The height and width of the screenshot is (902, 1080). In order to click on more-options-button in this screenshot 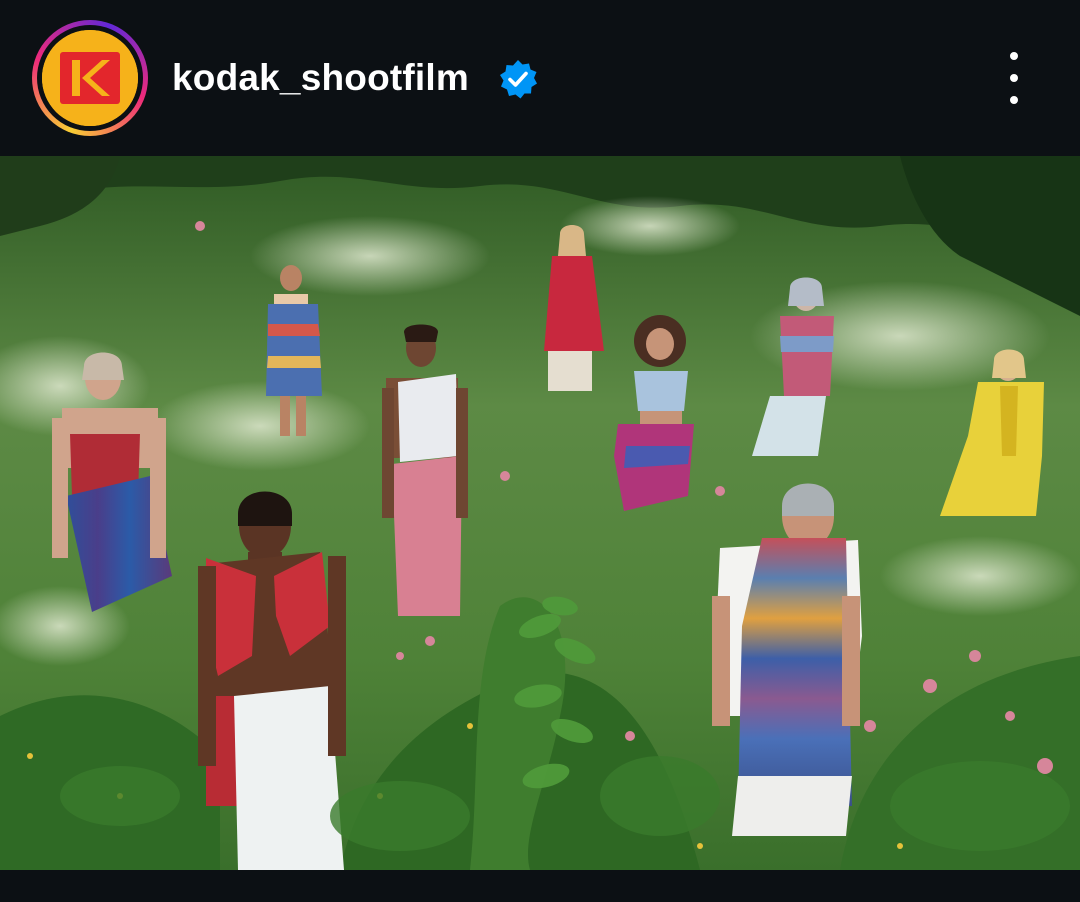, I will do `click(1014, 78)`.